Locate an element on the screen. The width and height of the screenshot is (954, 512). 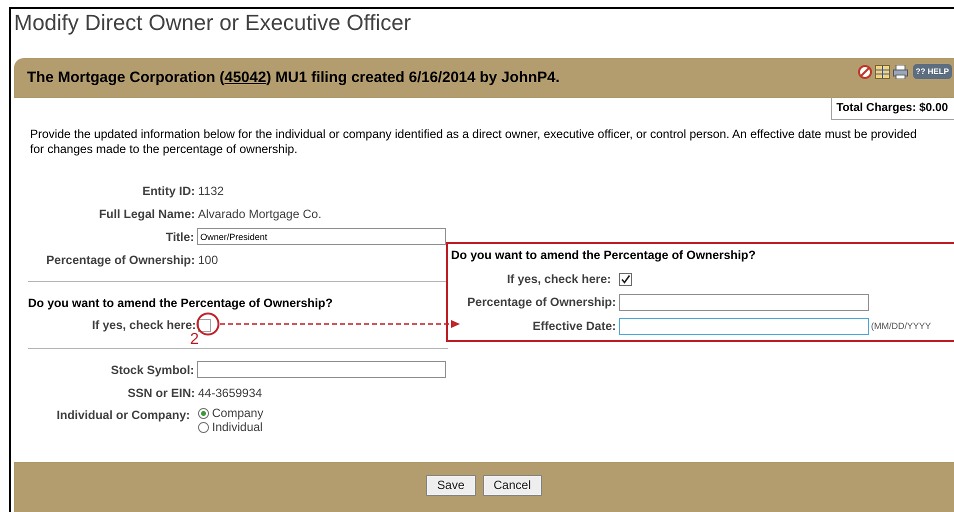
filing-heading: The Mortgage Corporation (45042) MU1 filing created 6/16/2014 by JohnP4. is located at coordinates (293, 78).